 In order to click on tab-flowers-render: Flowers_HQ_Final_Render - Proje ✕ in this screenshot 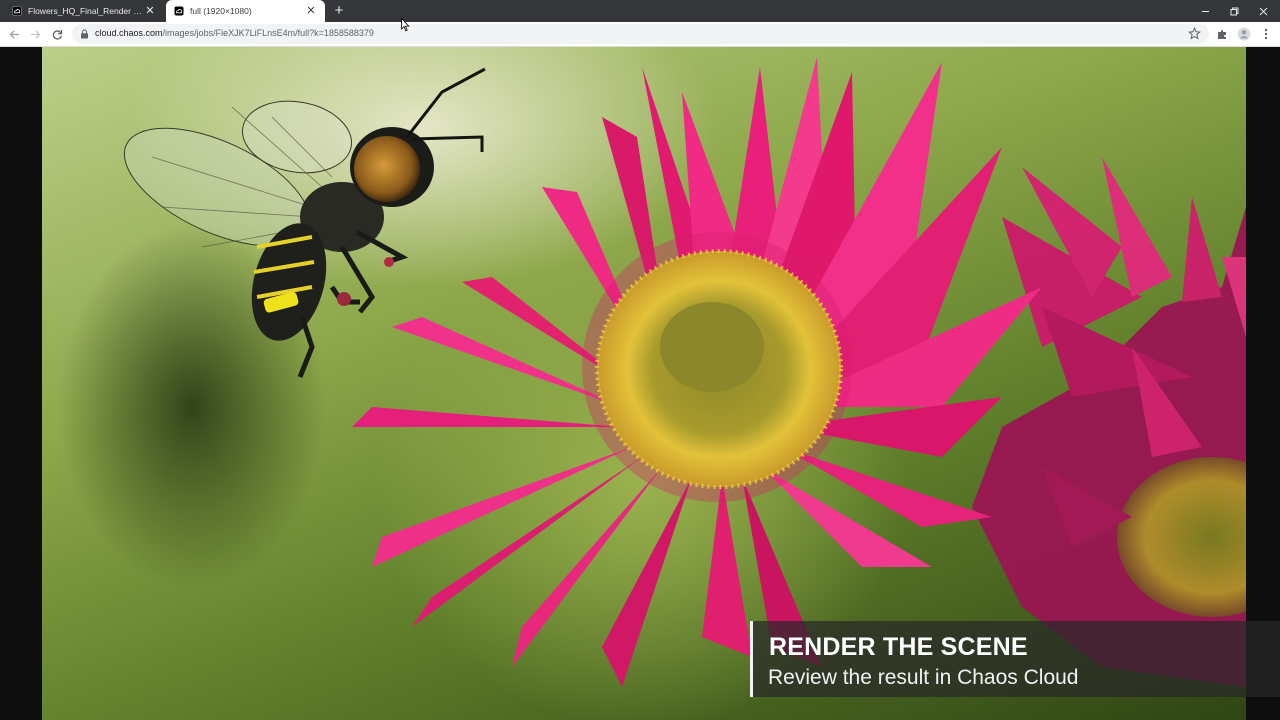, I will do `click(84, 11)`.